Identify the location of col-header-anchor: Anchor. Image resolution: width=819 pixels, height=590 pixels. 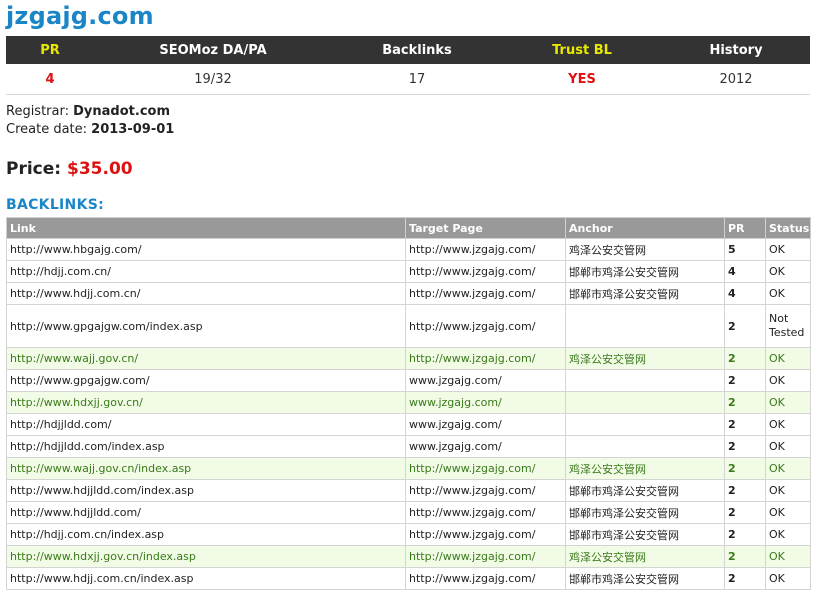
(645, 228).